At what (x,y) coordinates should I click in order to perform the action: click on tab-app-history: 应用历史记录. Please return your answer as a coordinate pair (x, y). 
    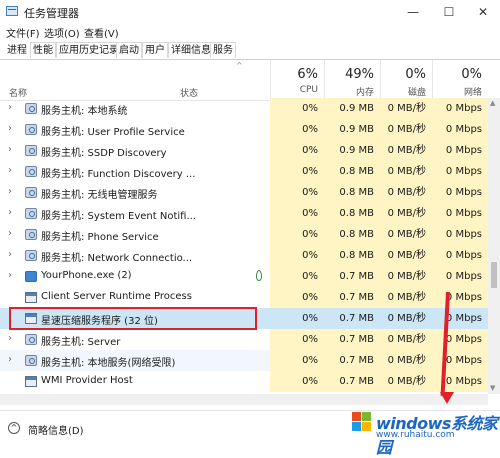
    Looking at the image, I should click on (89, 50).